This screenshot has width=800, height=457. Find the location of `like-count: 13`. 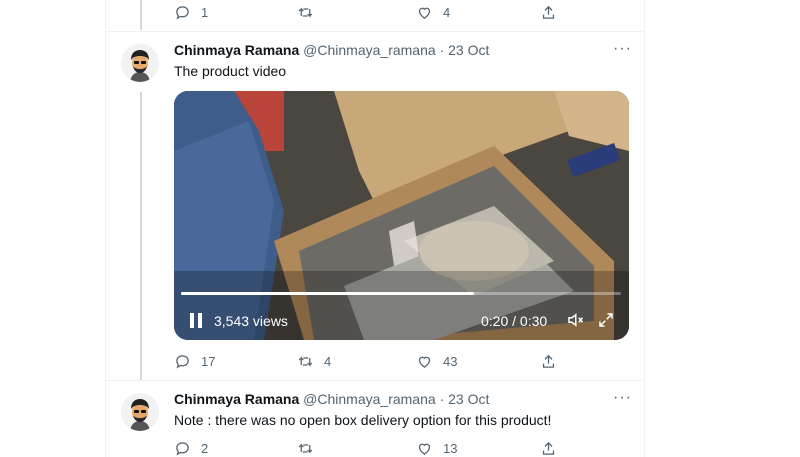

like-count: 13 is located at coordinates (450, 448).